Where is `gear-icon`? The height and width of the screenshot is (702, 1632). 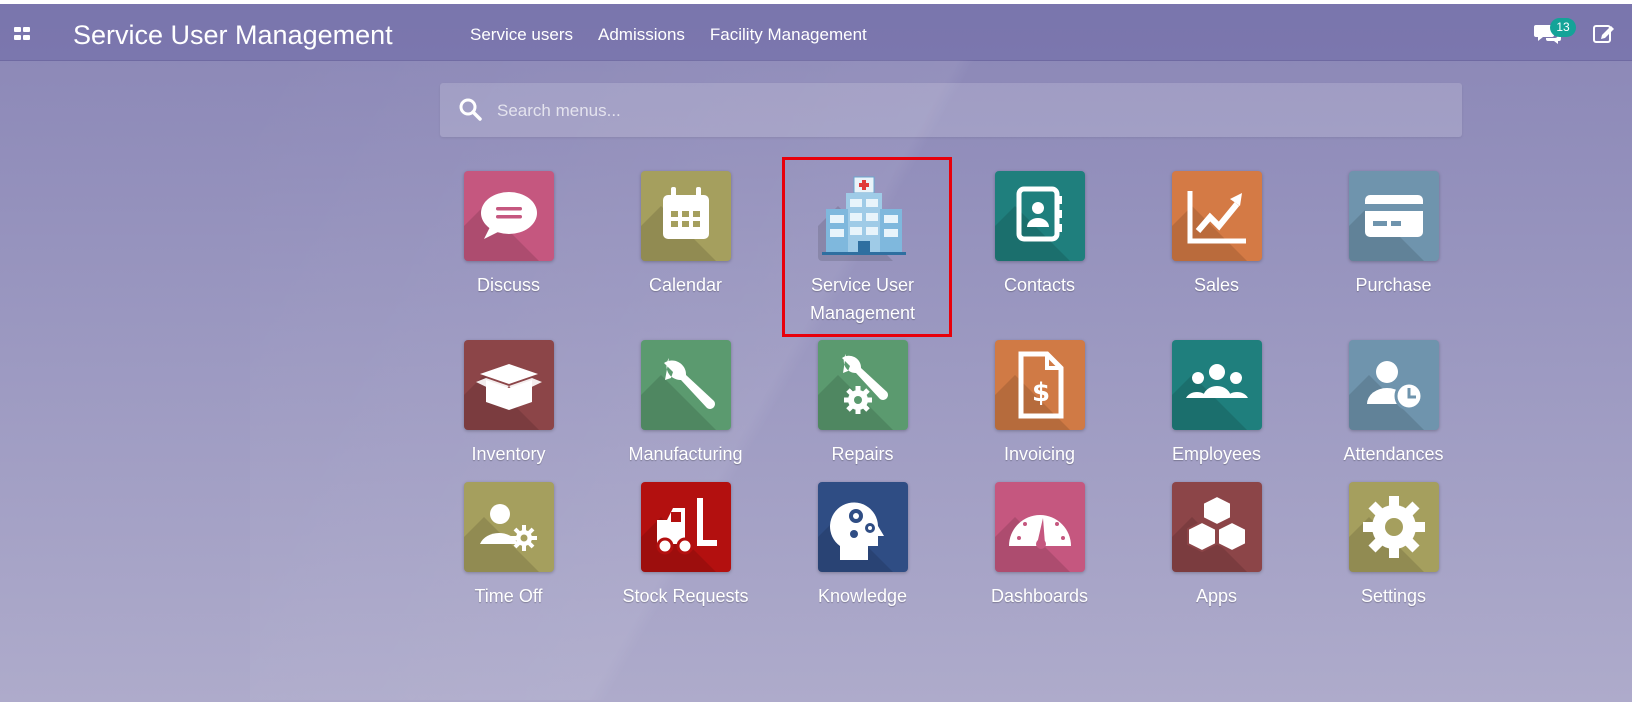 gear-icon is located at coordinates (1393, 527).